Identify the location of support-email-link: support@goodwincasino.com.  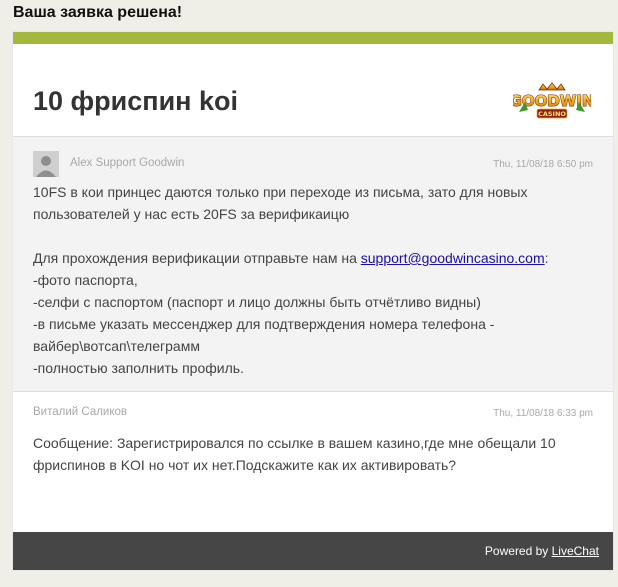
(453, 258).